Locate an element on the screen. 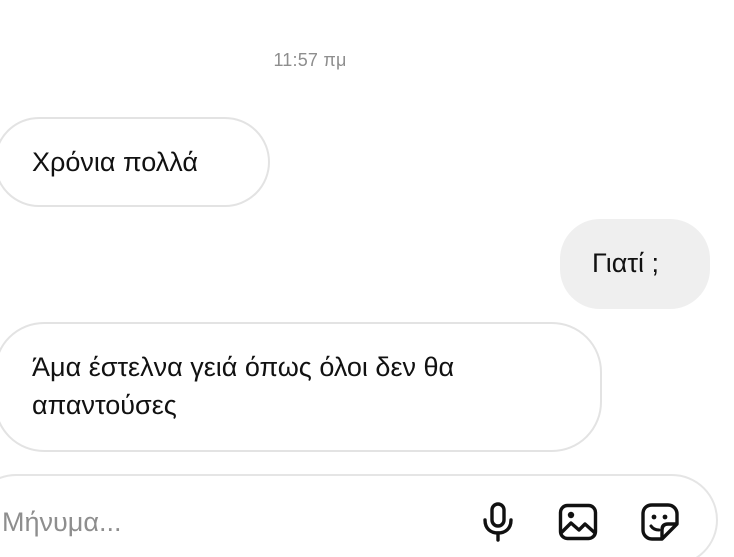 The width and height of the screenshot is (734, 557). sticker-icon is located at coordinates (660, 522).